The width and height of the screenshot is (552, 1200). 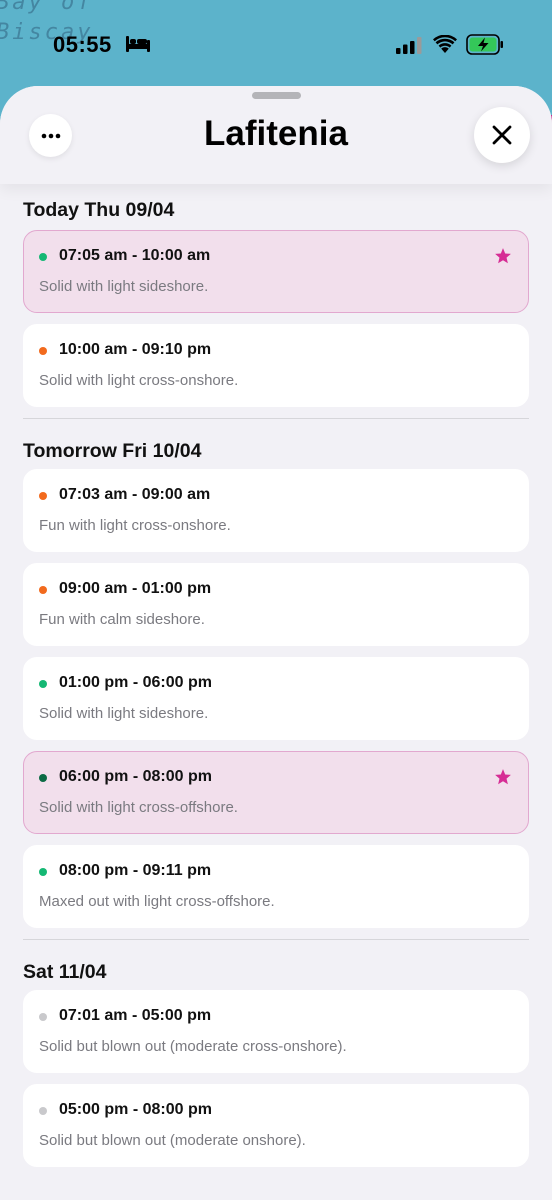 I want to click on close-button, so click(x=502, y=135).